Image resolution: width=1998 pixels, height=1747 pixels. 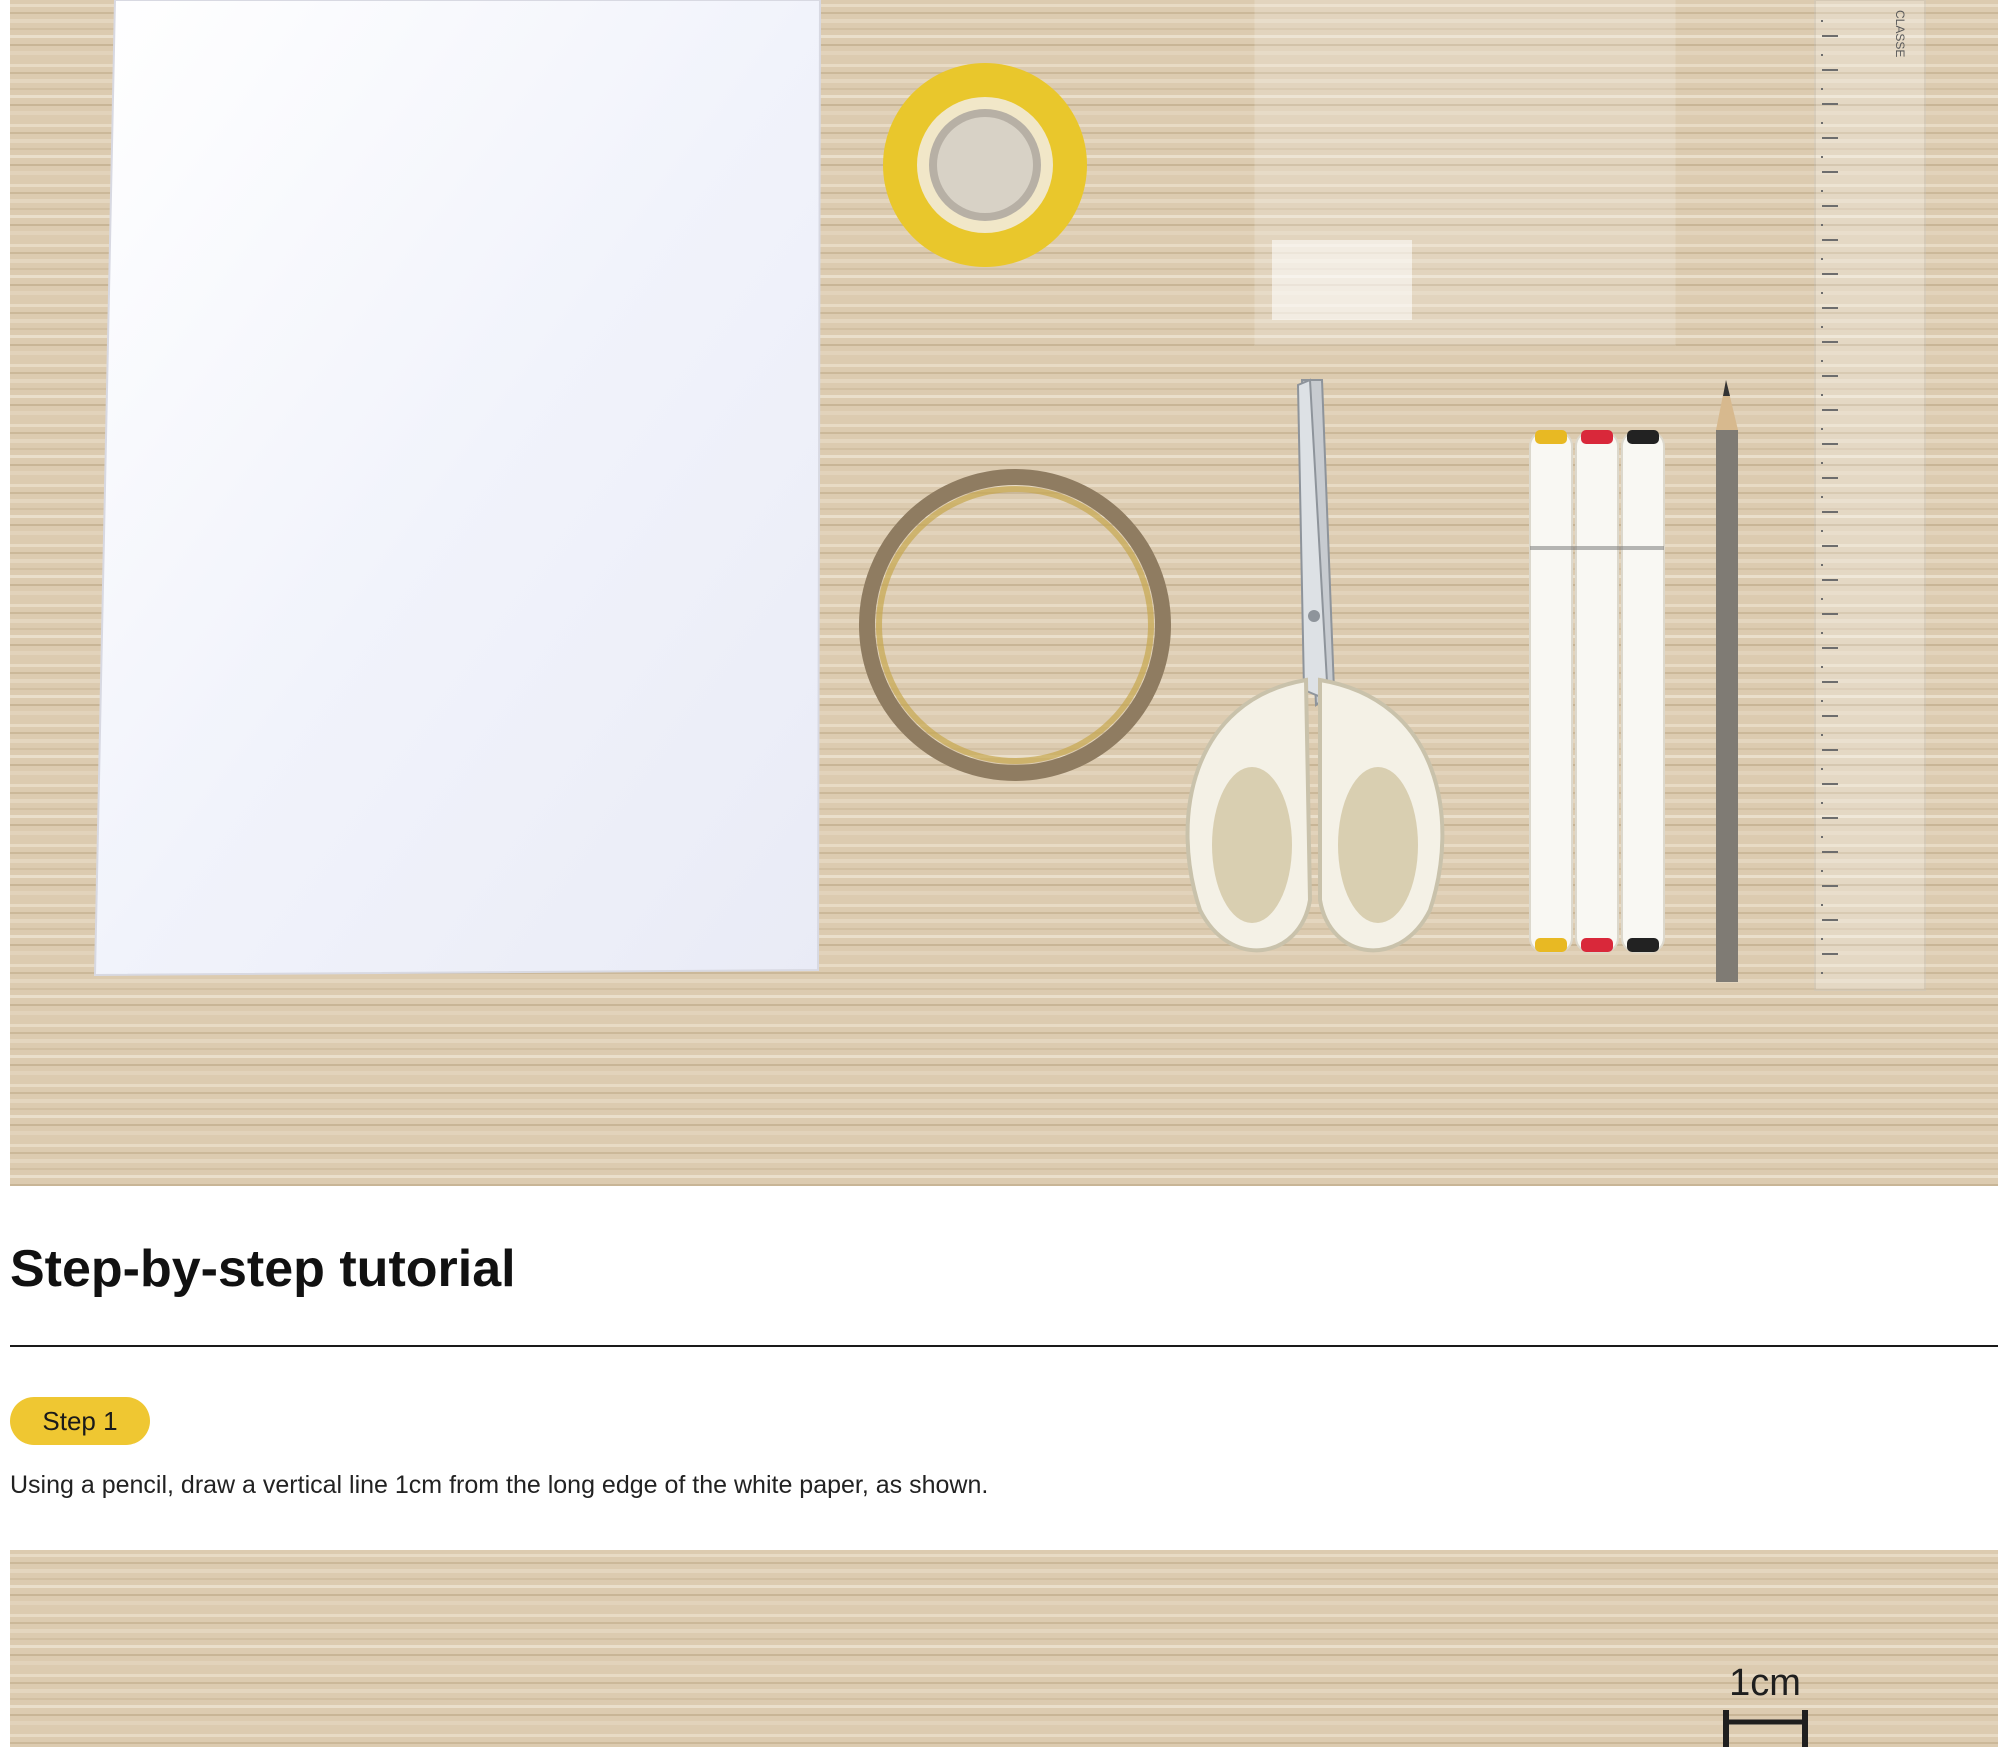 What do you see at coordinates (1597, 691) in the screenshot?
I see `markers` at bounding box center [1597, 691].